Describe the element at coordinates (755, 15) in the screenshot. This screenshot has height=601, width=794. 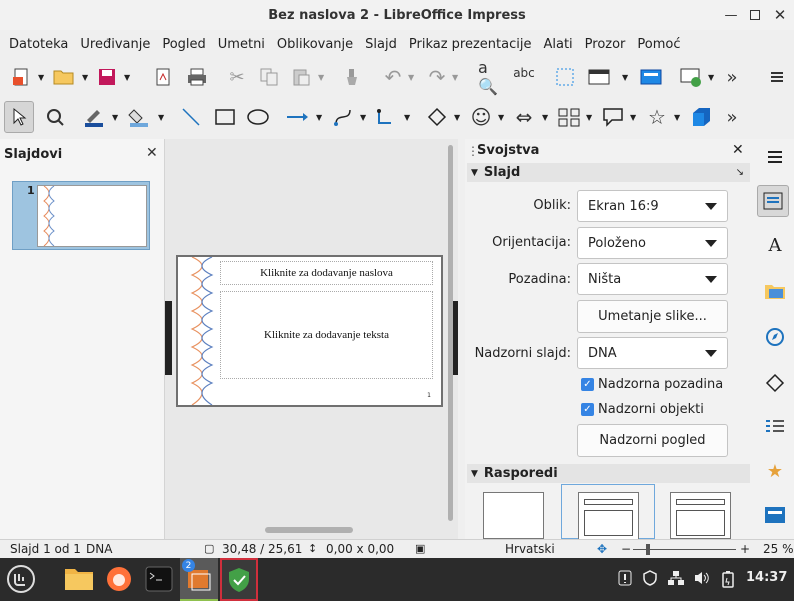
I see `maximize-icon` at that location.